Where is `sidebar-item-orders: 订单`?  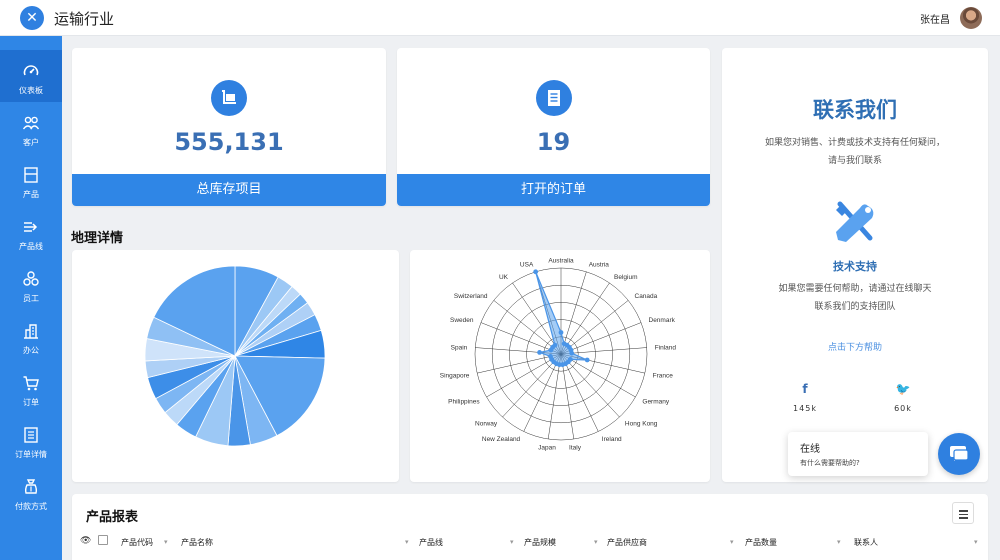
sidebar-item-orders: 订单 is located at coordinates (31, 388).